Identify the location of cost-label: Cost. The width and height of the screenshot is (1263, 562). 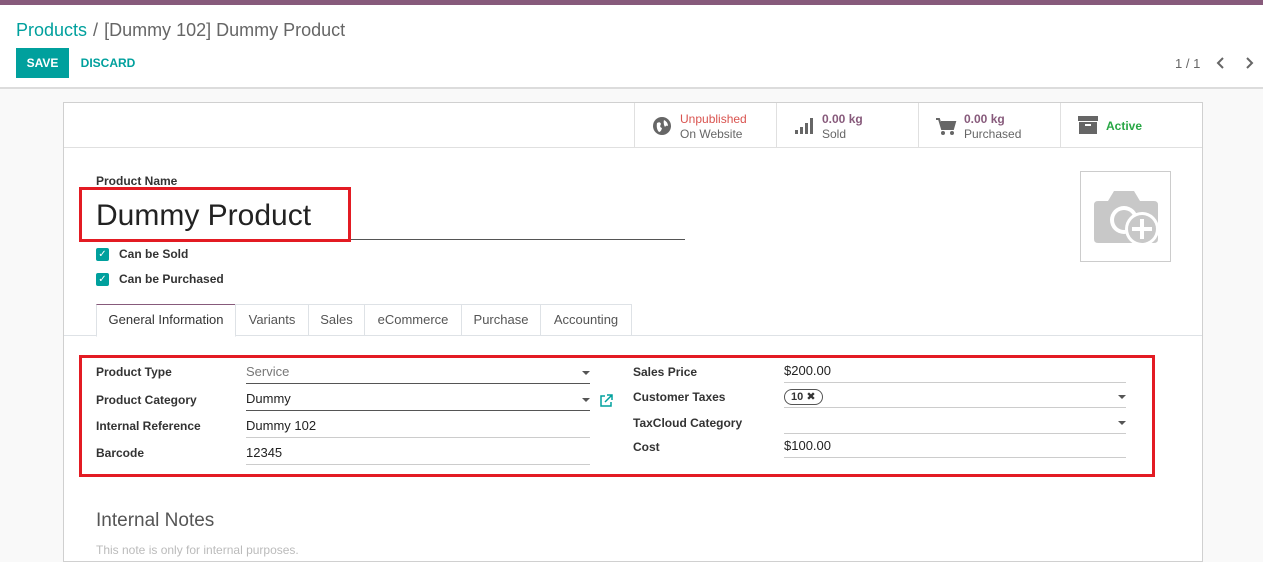
(646, 447).